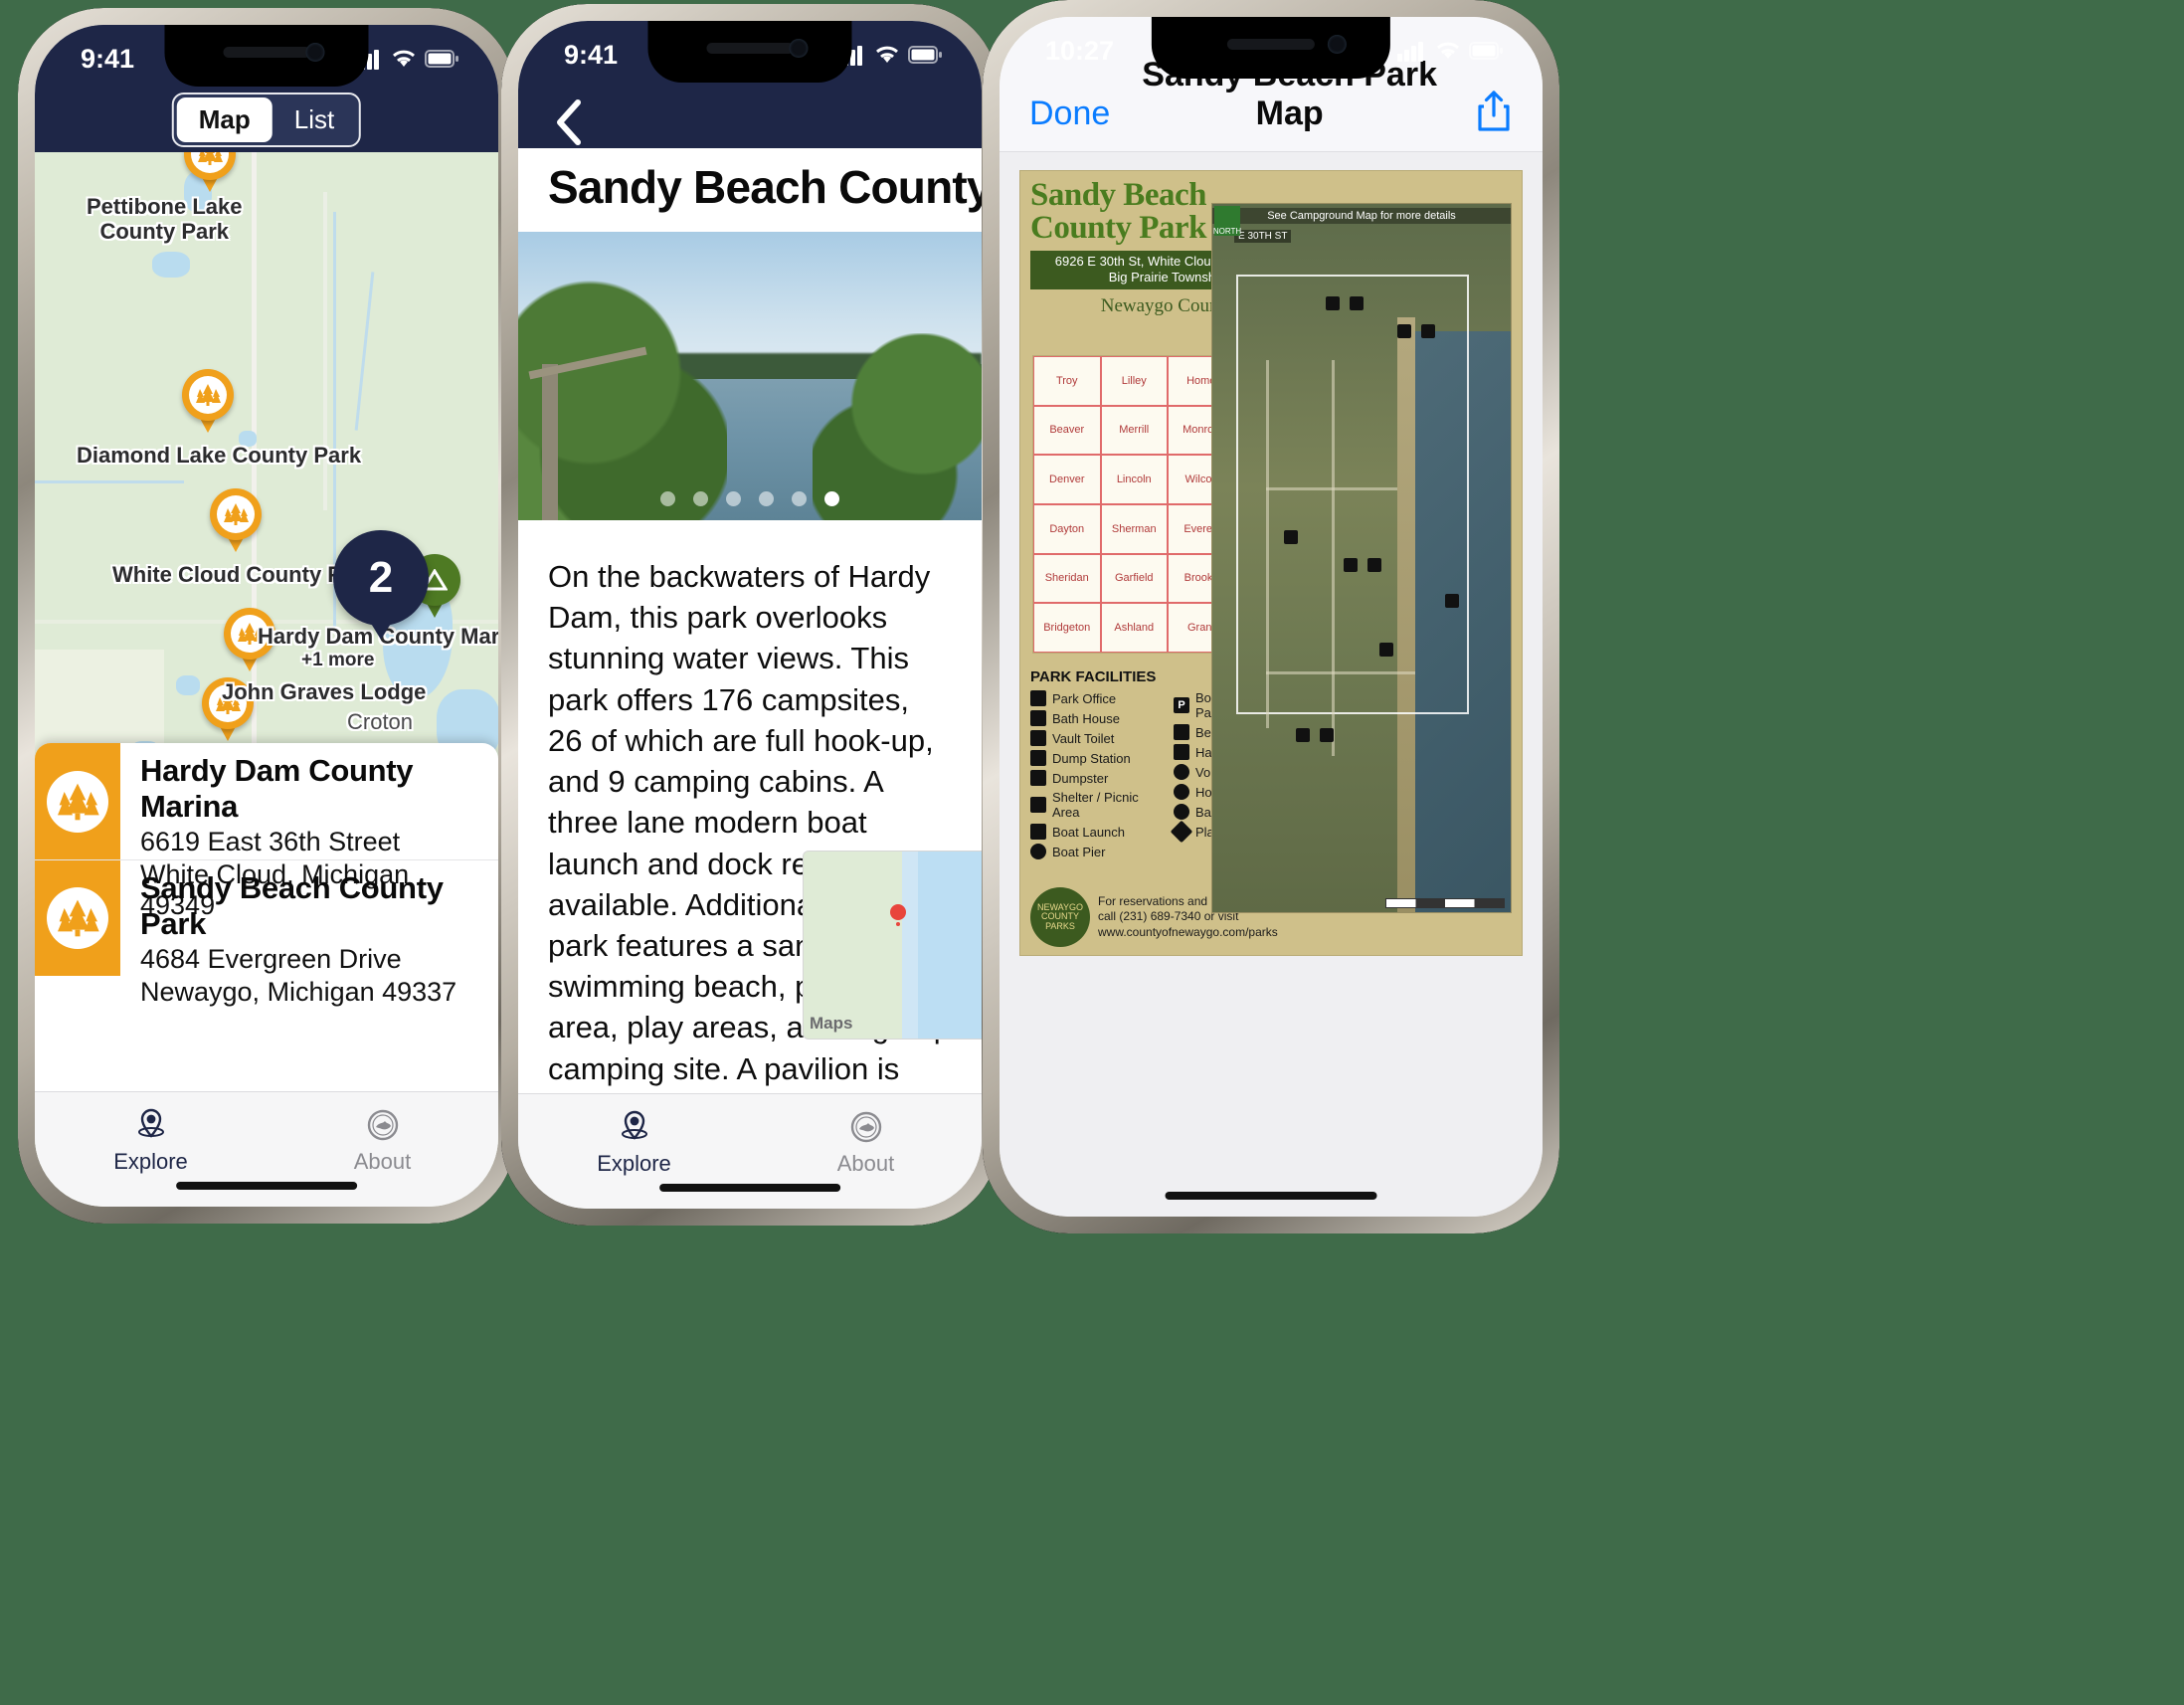 This screenshot has height=1705, width=2184. I want to click on legend-item: Shelter / Picnic Area, so click(1097, 805).